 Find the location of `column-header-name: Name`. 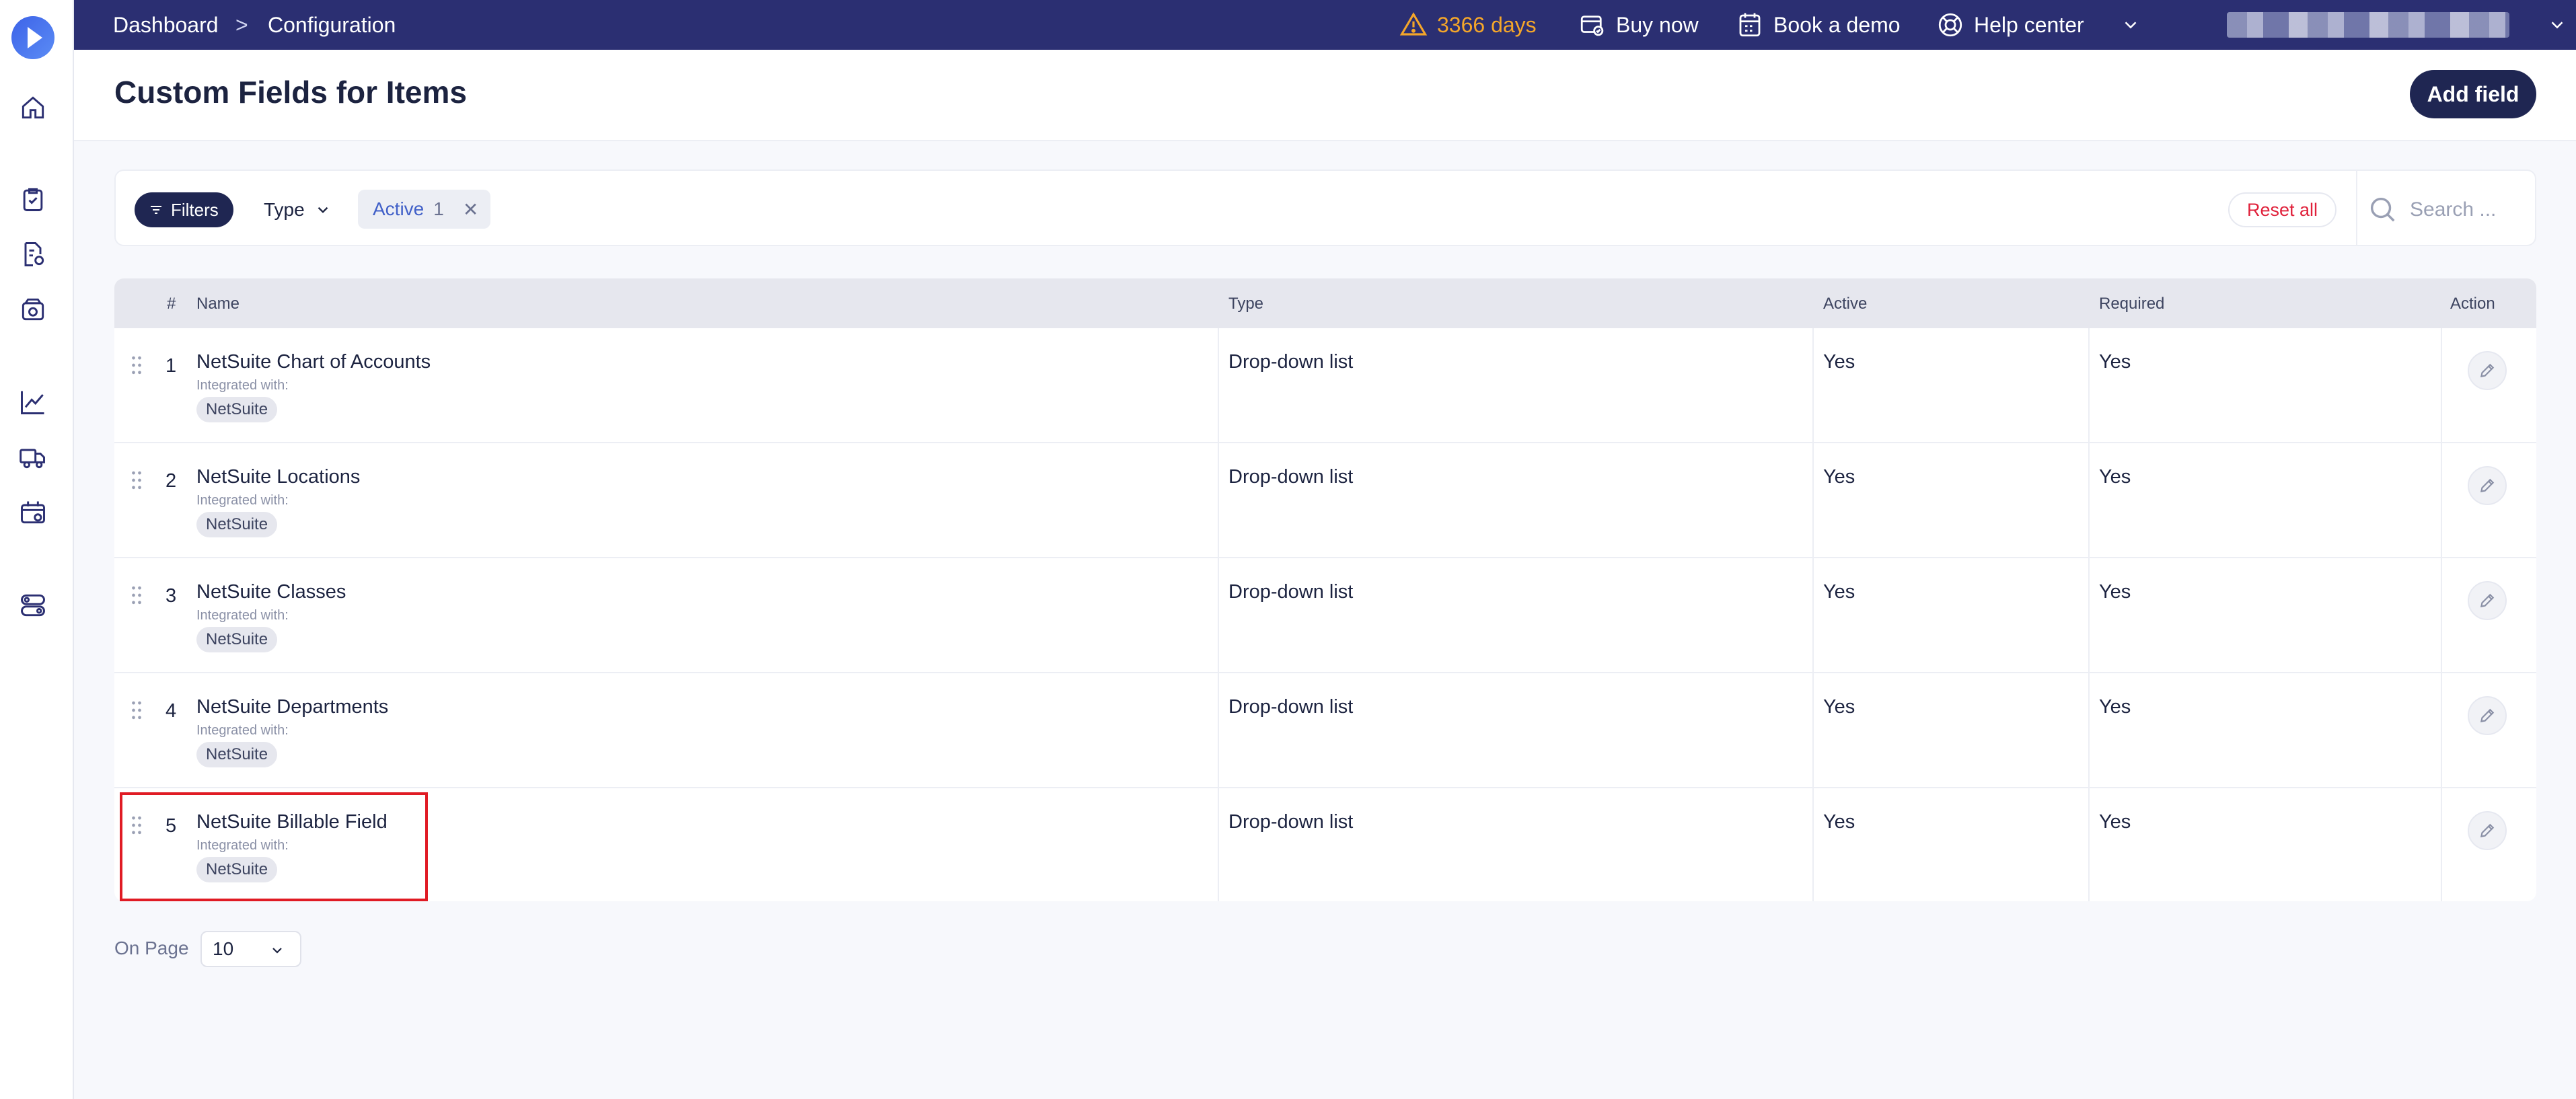

column-header-name: Name is located at coordinates (218, 304).